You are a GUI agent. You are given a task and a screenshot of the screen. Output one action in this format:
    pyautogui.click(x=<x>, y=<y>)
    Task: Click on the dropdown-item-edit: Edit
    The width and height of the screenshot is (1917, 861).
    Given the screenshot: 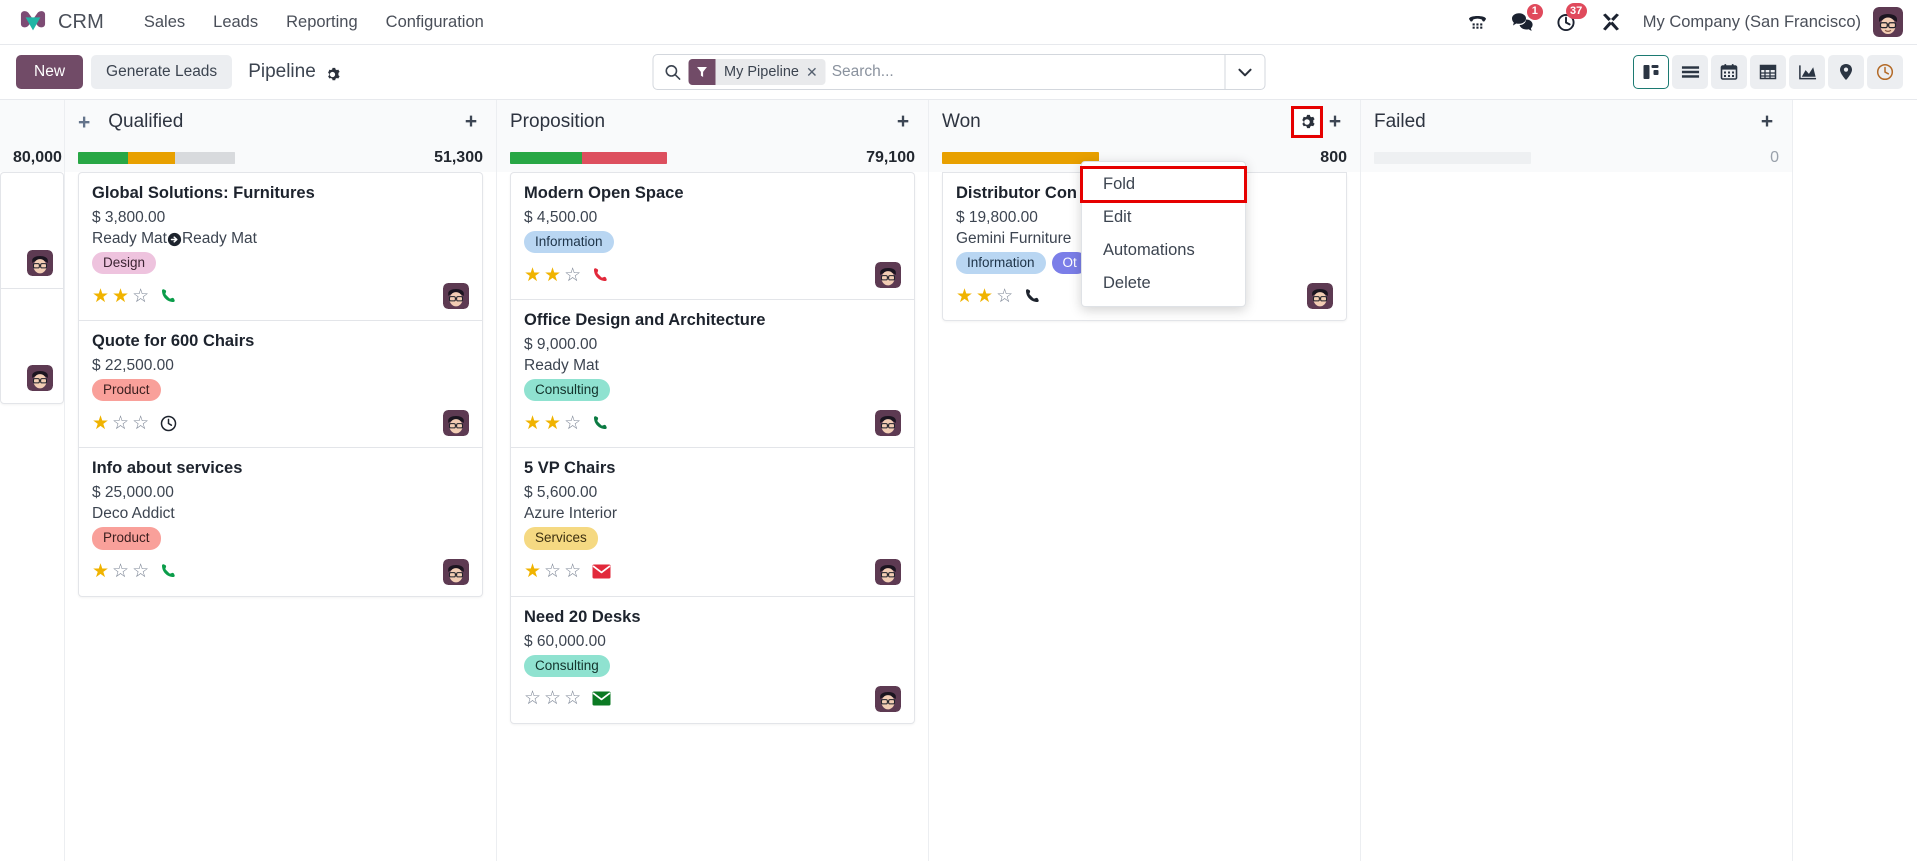 What is the action you would take?
    pyautogui.click(x=1163, y=217)
    